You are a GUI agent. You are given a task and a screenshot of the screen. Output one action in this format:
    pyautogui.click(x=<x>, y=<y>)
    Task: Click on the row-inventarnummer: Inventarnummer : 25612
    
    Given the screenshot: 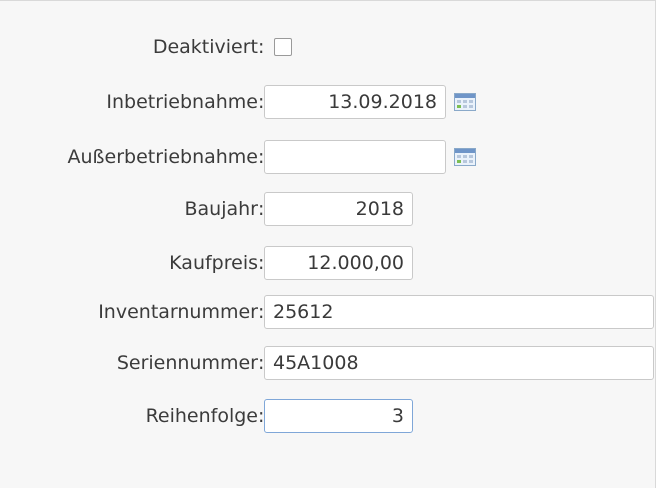 What is the action you would take?
    pyautogui.click(x=328, y=312)
    